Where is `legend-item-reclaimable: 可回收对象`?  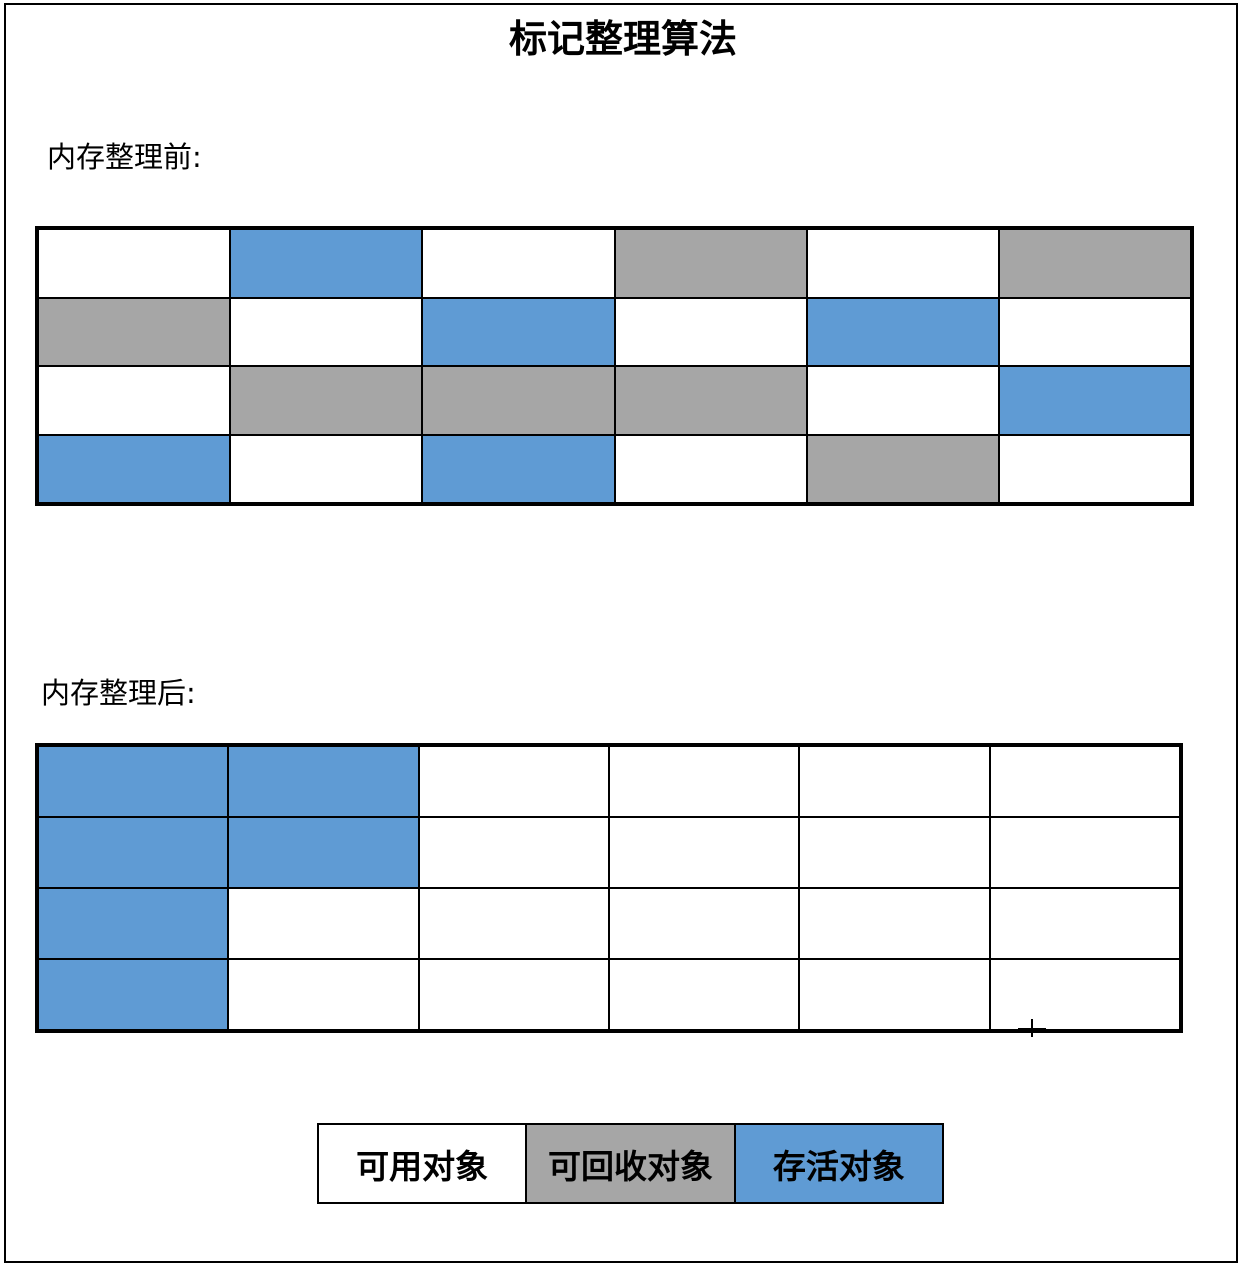
legend-item-reclaimable: 可回收对象 is located at coordinates (630, 1163).